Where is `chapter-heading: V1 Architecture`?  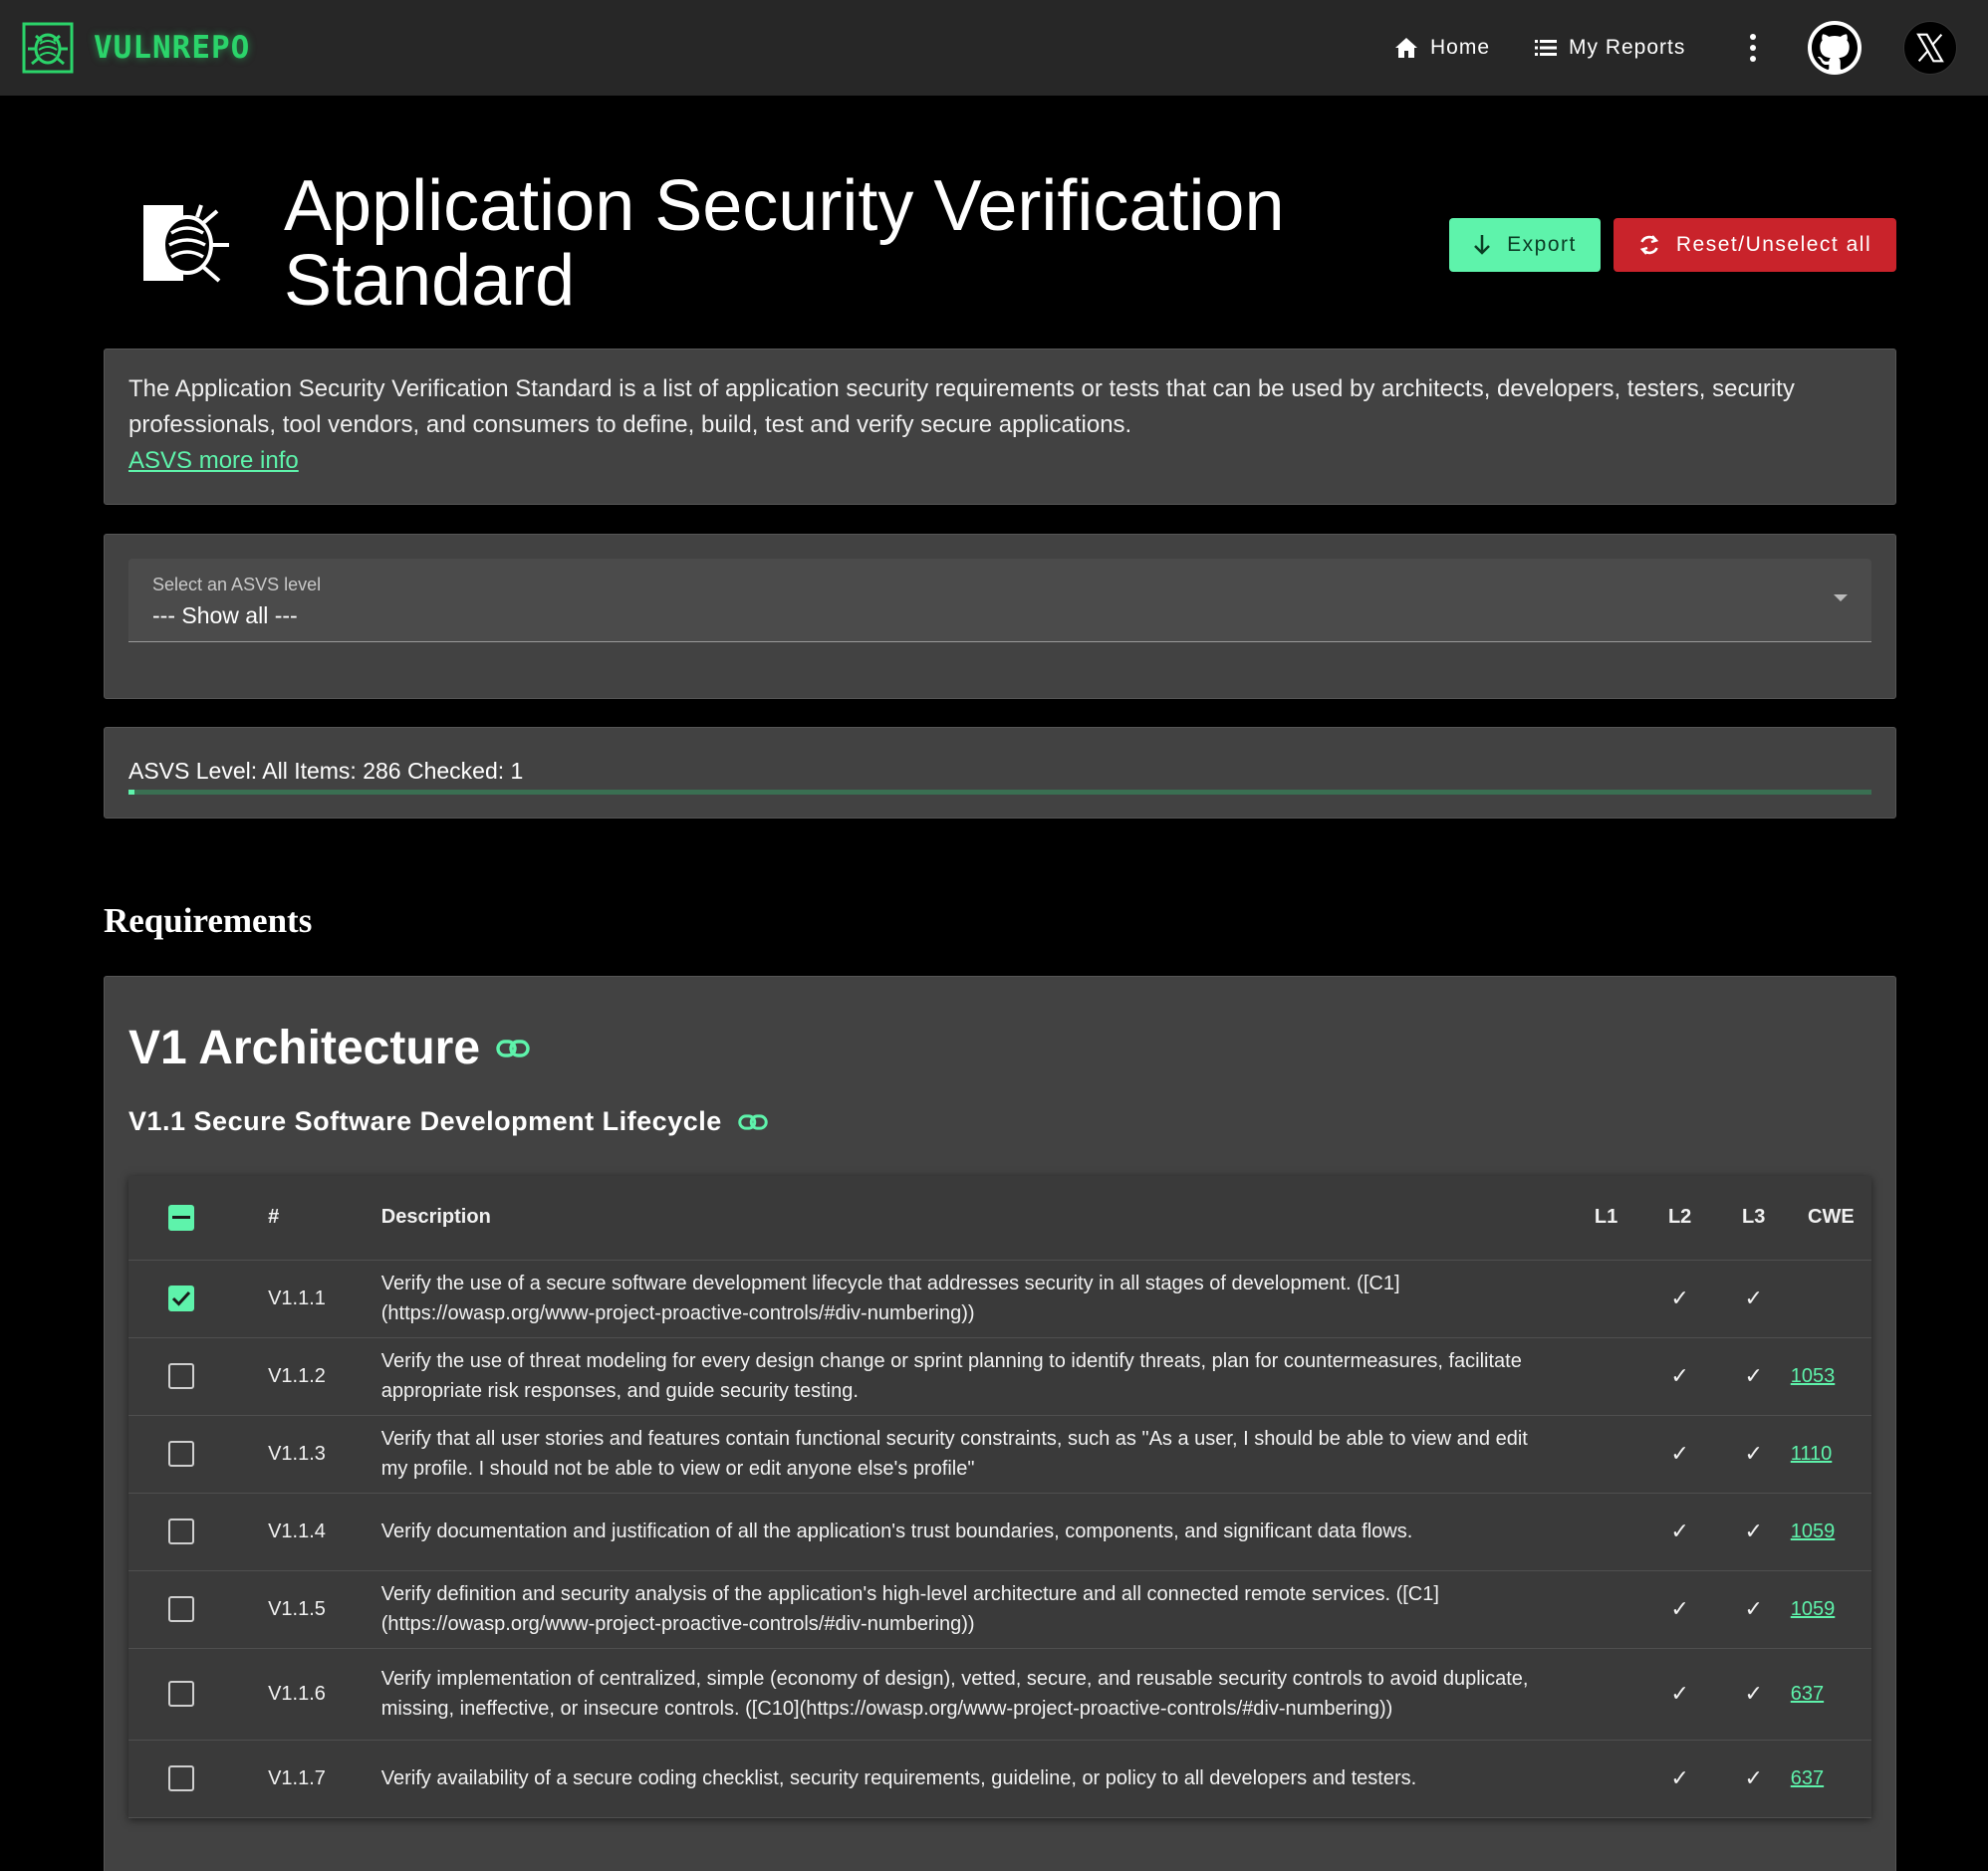 chapter-heading: V1 Architecture is located at coordinates (329, 1048).